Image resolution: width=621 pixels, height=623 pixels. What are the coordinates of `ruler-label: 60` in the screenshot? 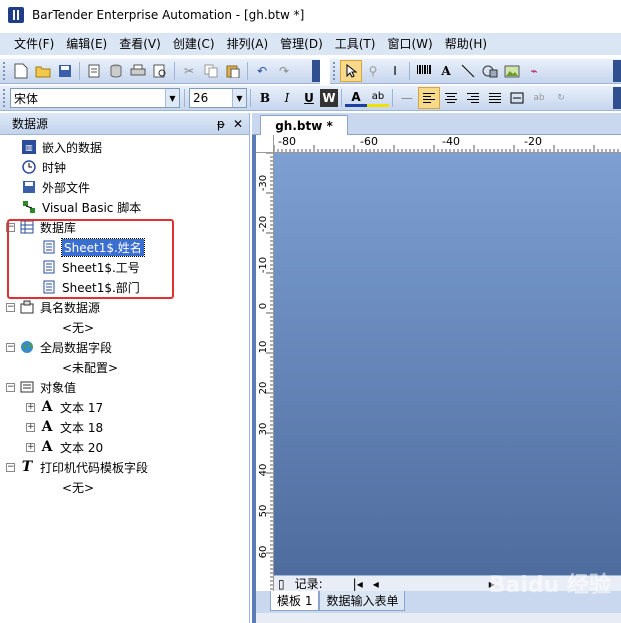 It's located at (263, 552).